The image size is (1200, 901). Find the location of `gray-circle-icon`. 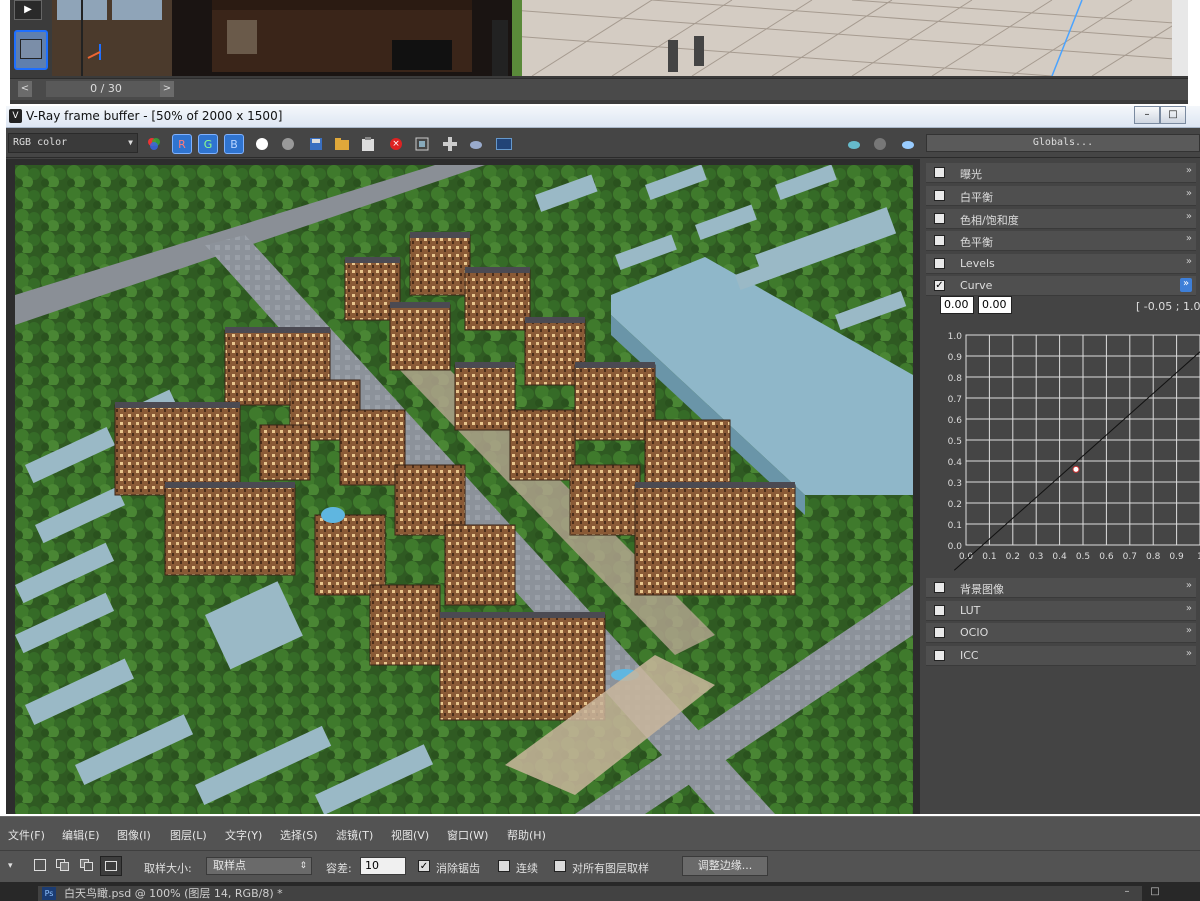

gray-circle-icon is located at coordinates (288, 144).